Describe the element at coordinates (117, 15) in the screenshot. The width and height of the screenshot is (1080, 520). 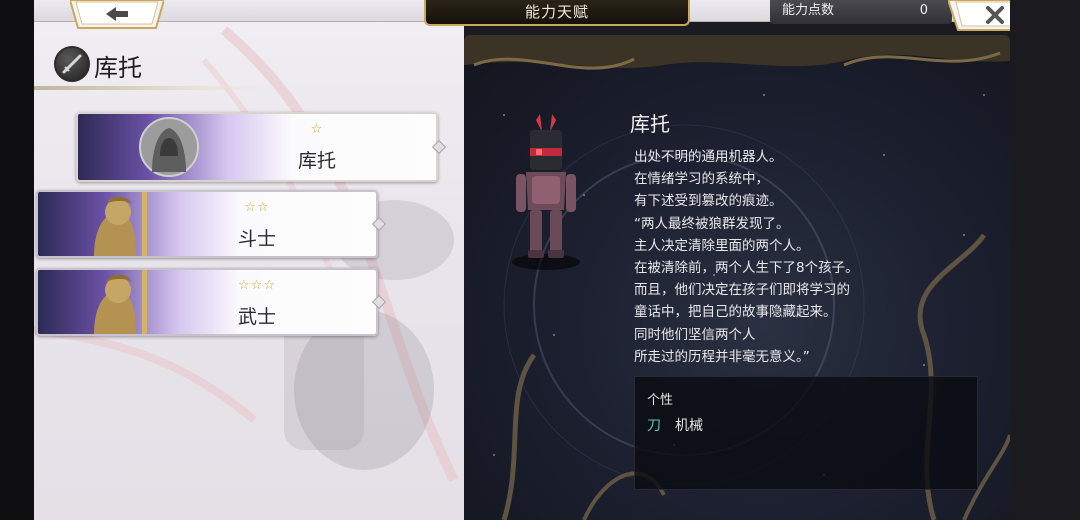
I see `back-button` at that location.